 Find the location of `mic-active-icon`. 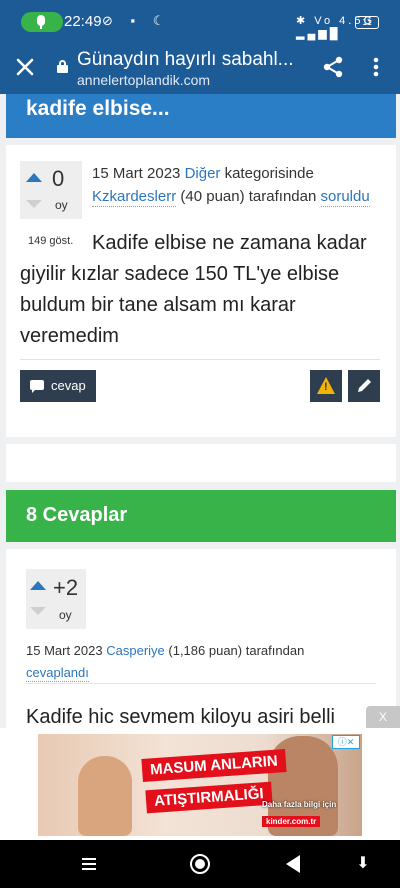

mic-active-icon is located at coordinates (42, 22).